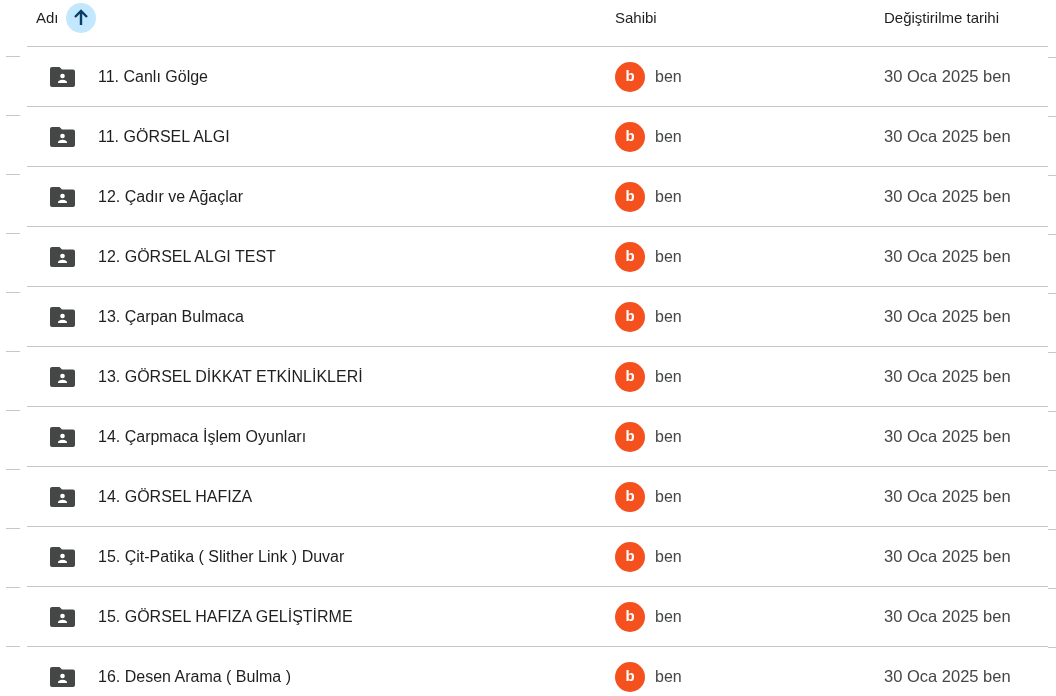 This screenshot has height=696, width=1056. I want to click on folder-name: 14. Çarpmaca İşlem Oyunları, so click(202, 436).